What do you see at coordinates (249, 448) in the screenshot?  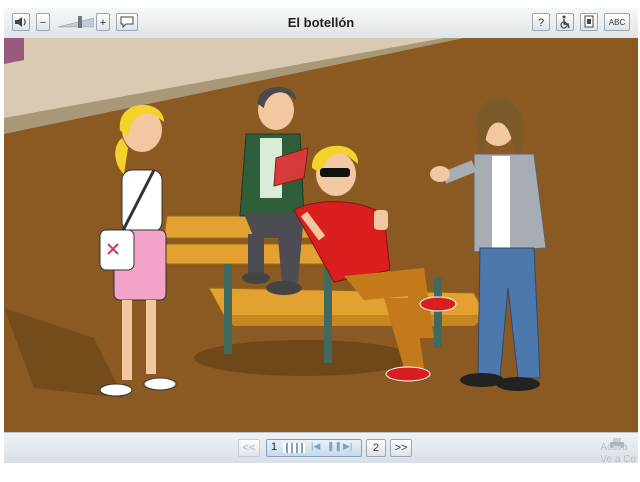 I see `prev-page-button: <<` at bounding box center [249, 448].